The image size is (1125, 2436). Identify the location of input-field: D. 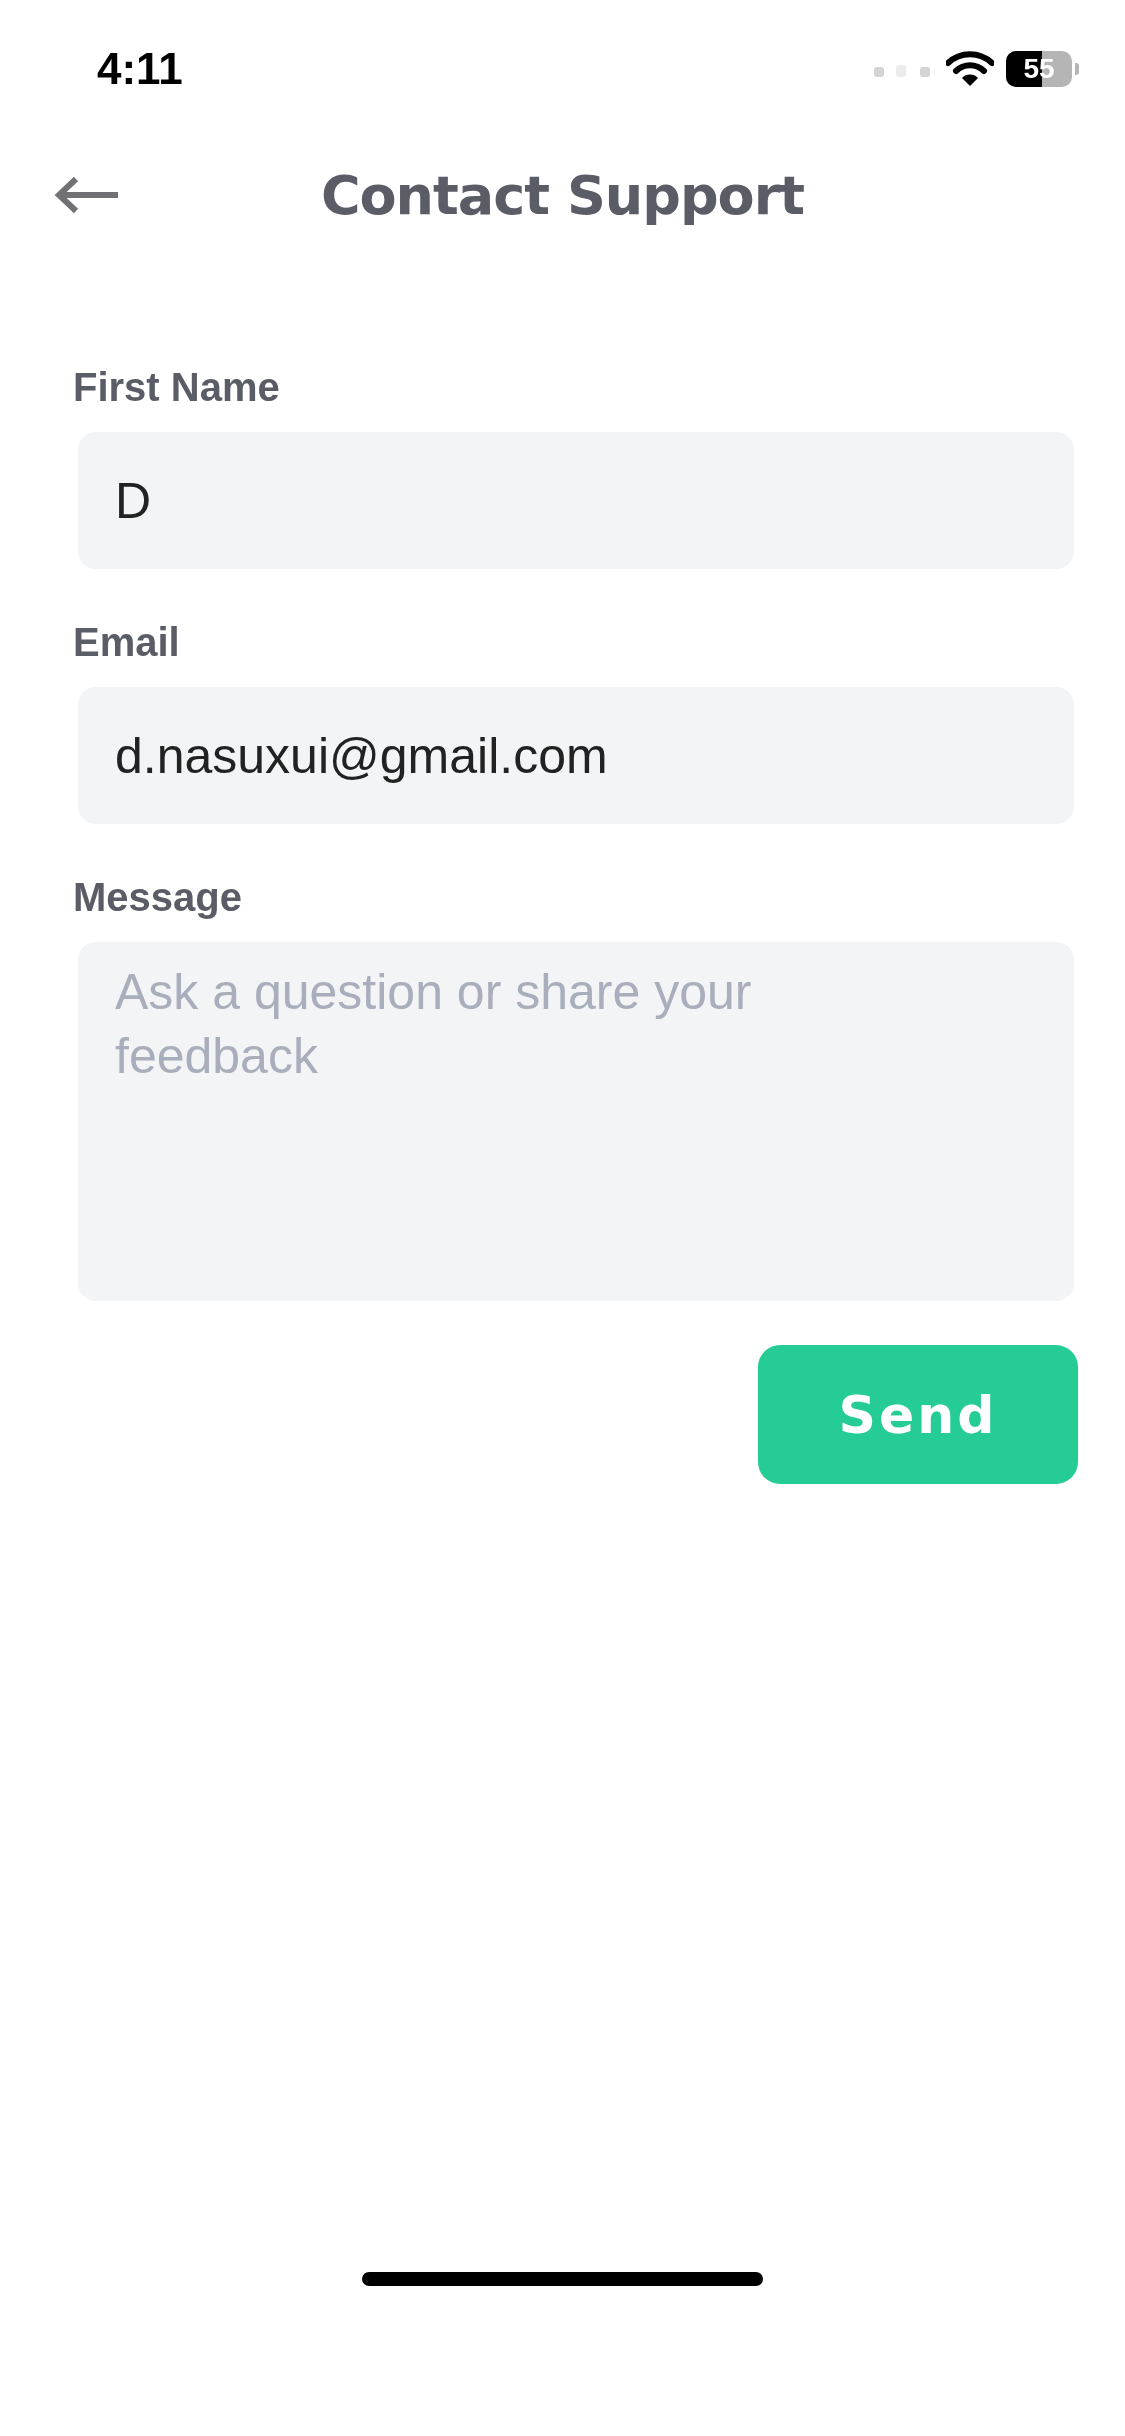
(576, 500).